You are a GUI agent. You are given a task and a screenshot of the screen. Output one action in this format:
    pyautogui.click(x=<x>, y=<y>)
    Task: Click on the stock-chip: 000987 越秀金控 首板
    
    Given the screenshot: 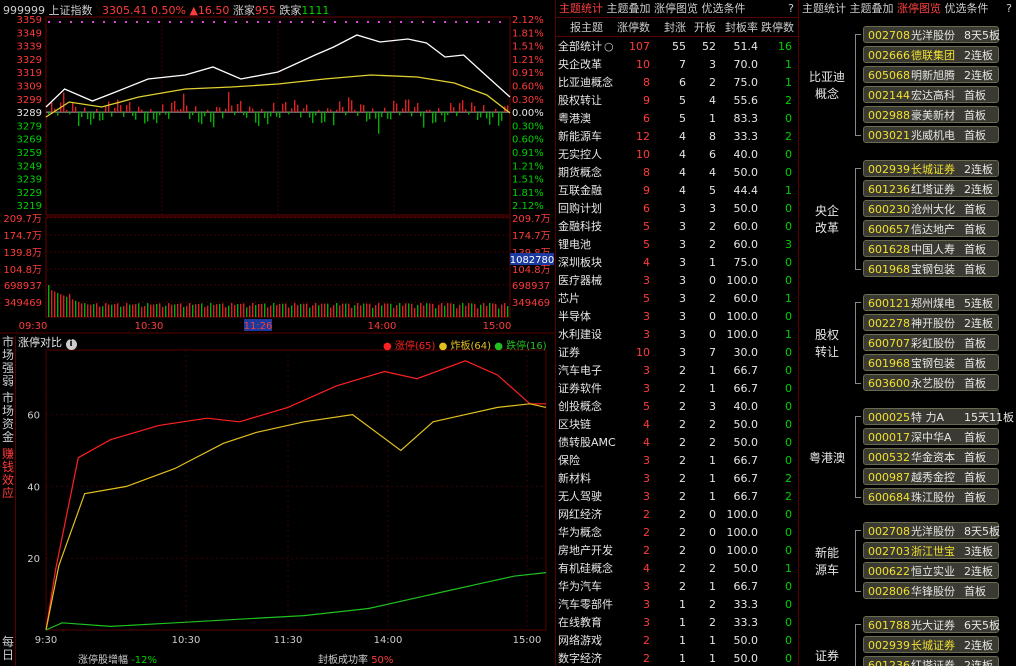 What is the action you would take?
    pyautogui.click(x=931, y=476)
    